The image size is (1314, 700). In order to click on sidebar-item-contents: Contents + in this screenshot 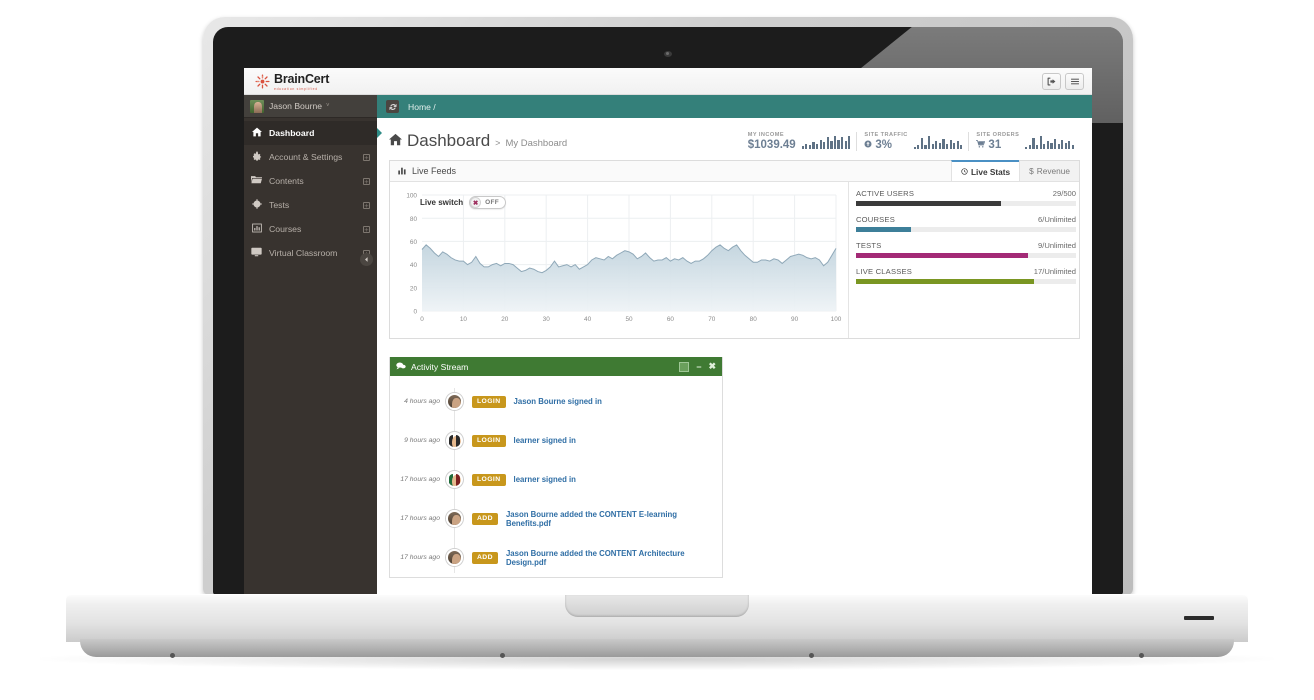, I will do `click(310, 181)`.